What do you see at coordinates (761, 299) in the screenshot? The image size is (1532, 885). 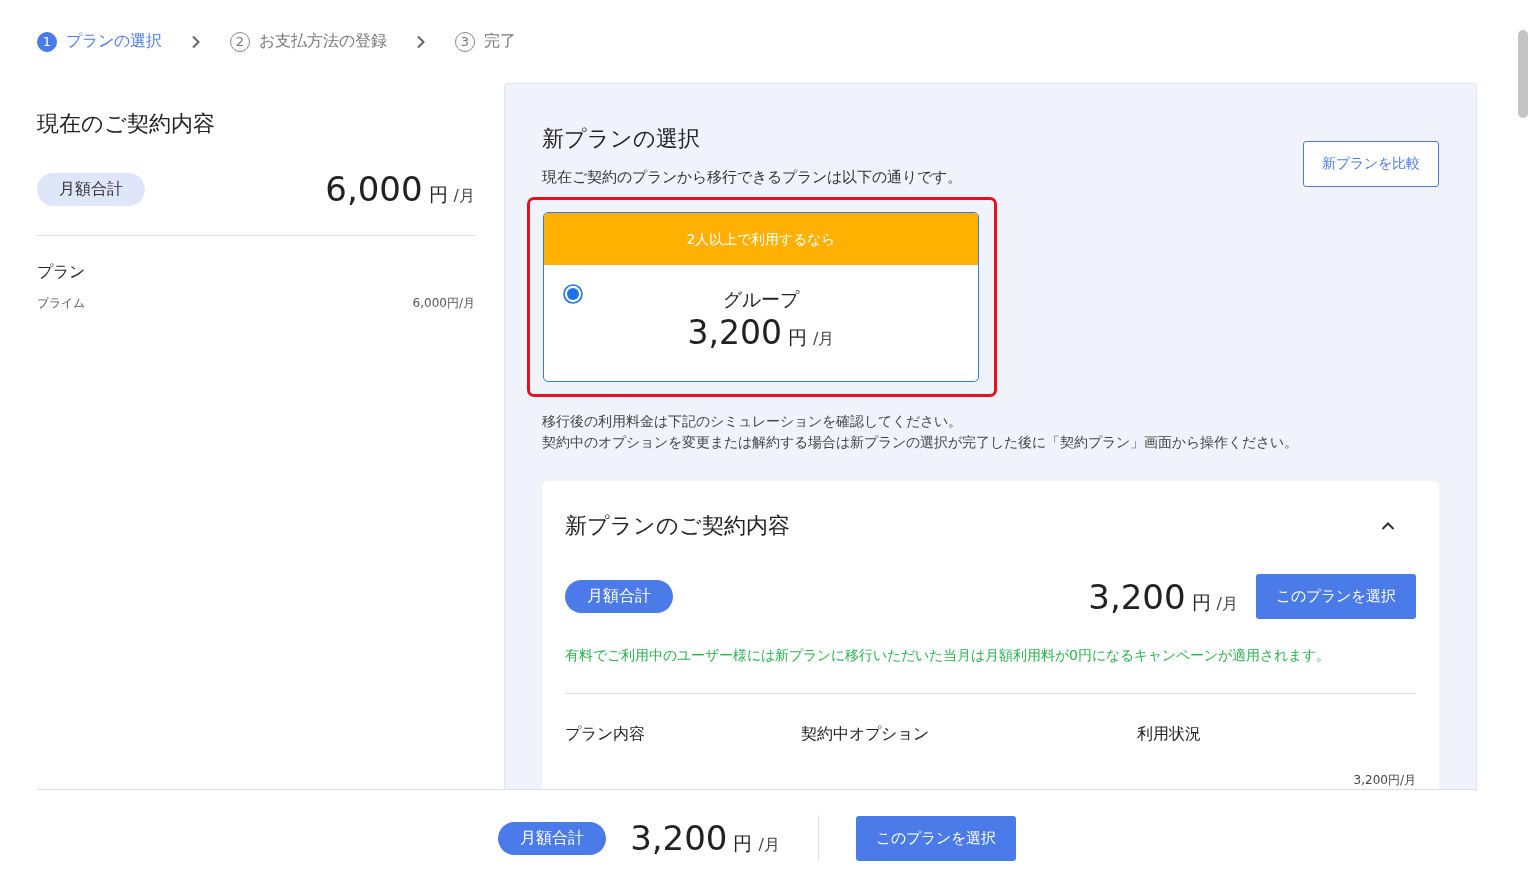 I see `plan-name: グループ` at bounding box center [761, 299].